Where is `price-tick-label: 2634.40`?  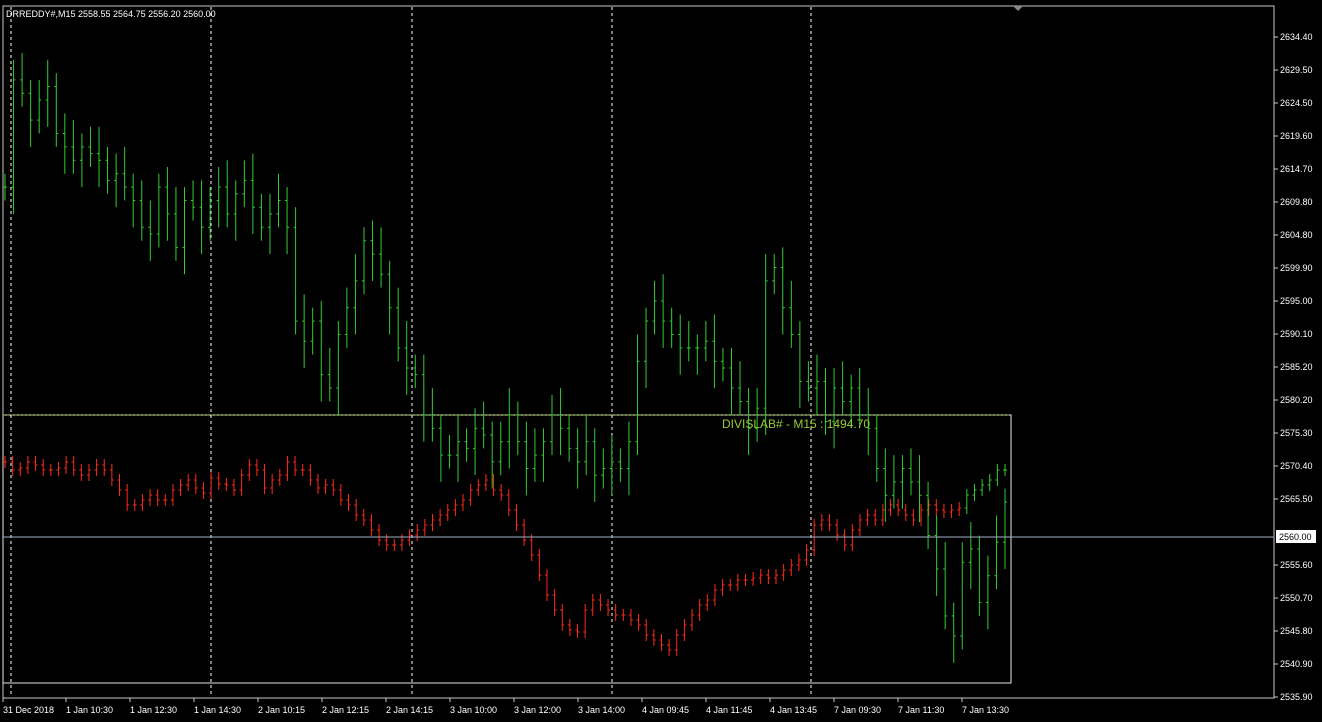 price-tick-label: 2634.40 is located at coordinates (1296, 37).